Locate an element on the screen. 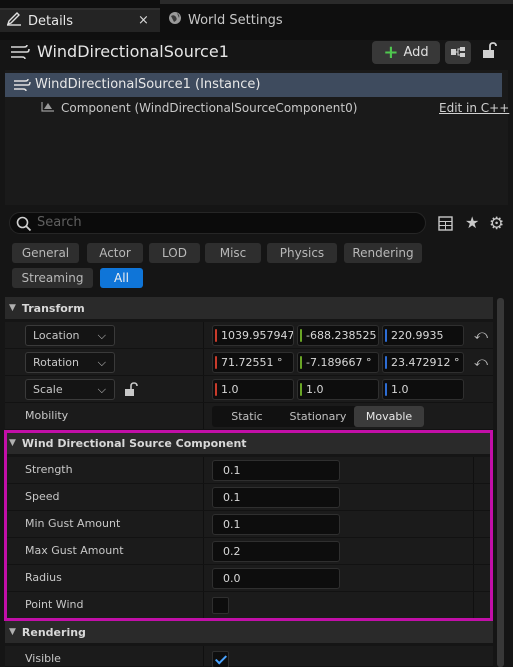  section-transform: ▼ Transform is located at coordinates (249, 308).